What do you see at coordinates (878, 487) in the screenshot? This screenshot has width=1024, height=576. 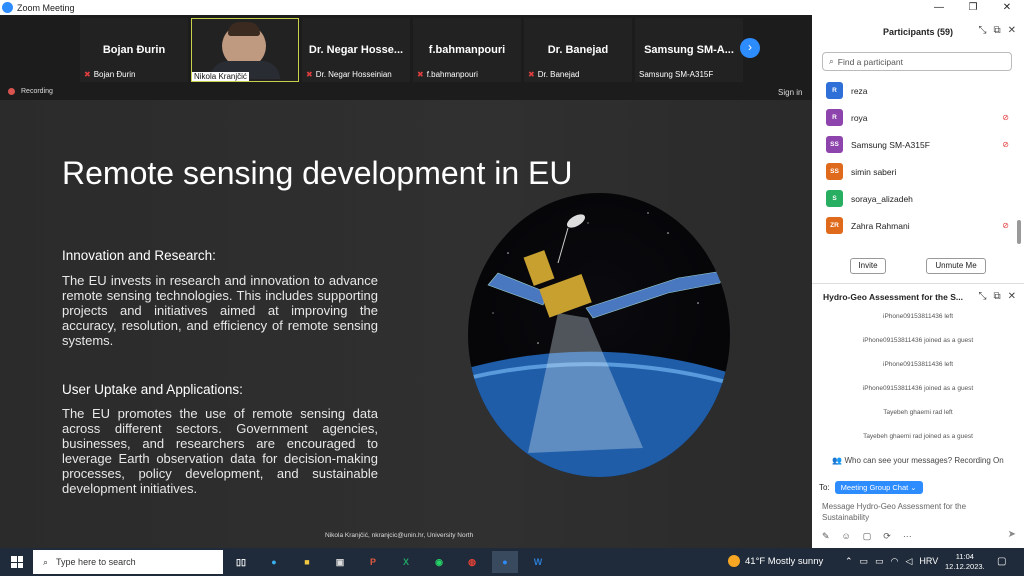 I see `recipient-dropdown: Meeting Group Chat ⌄` at bounding box center [878, 487].